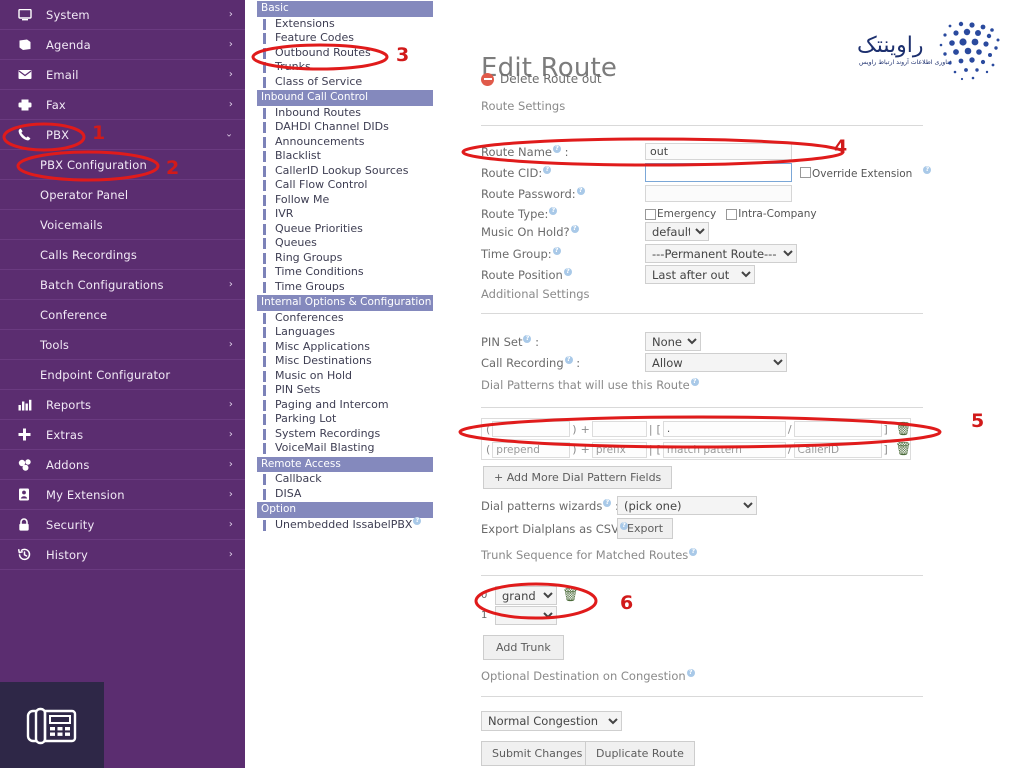 This screenshot has width=1024, height=768. Describe the element at coordinates (122, 135) in the screenshot. I see `sidebar-item-pbx: PBX ⌄` at that location.